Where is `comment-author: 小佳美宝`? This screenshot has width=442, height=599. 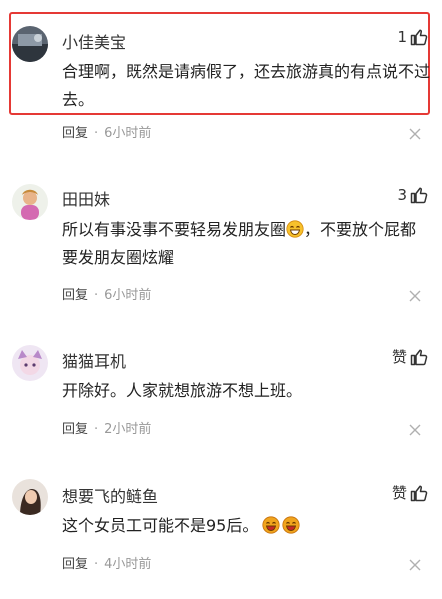 comment-author: 小佳美宝 is located at coordinates (94, 41).